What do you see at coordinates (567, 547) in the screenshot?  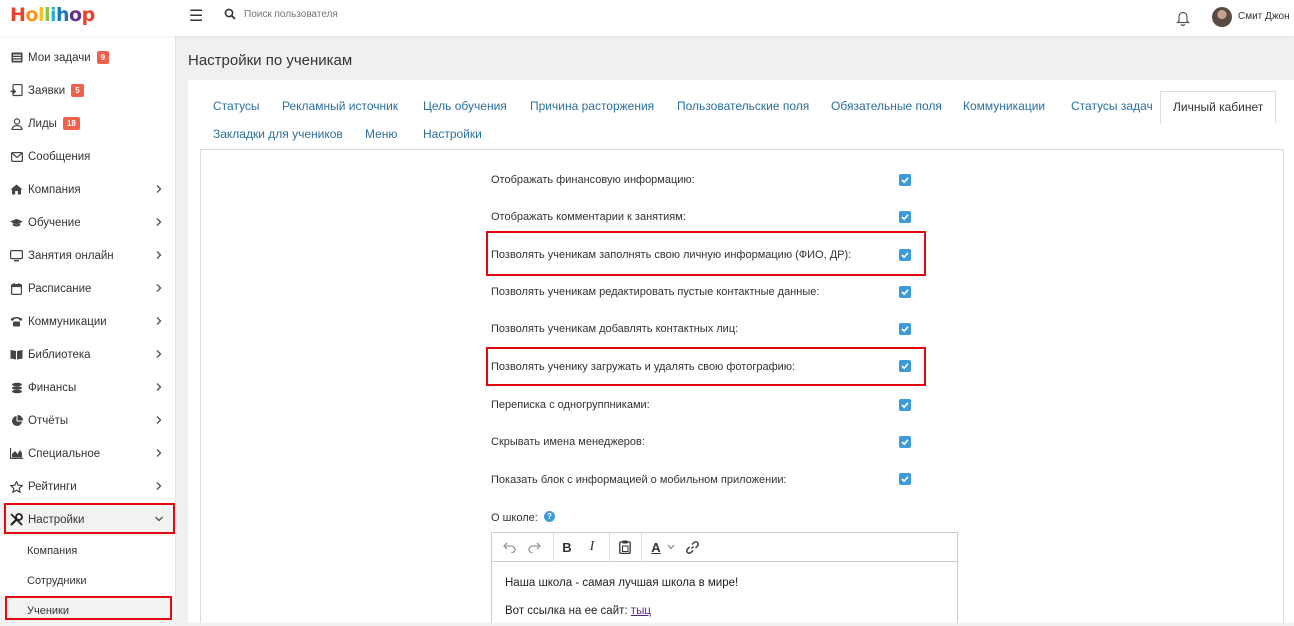 I see `bold-button: B` at bounding box center [567, 547].